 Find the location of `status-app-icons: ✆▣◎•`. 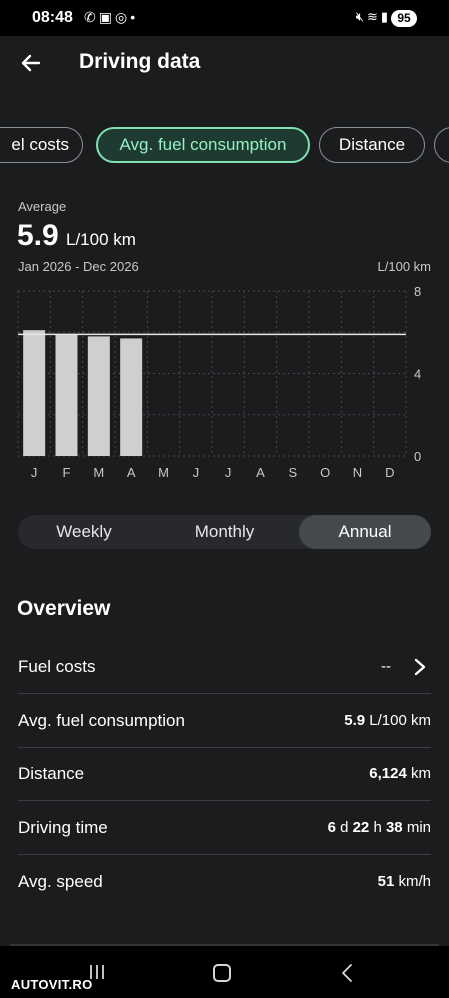

status-app-icons: ✆▣◎• is located at coordinates (111, 17).